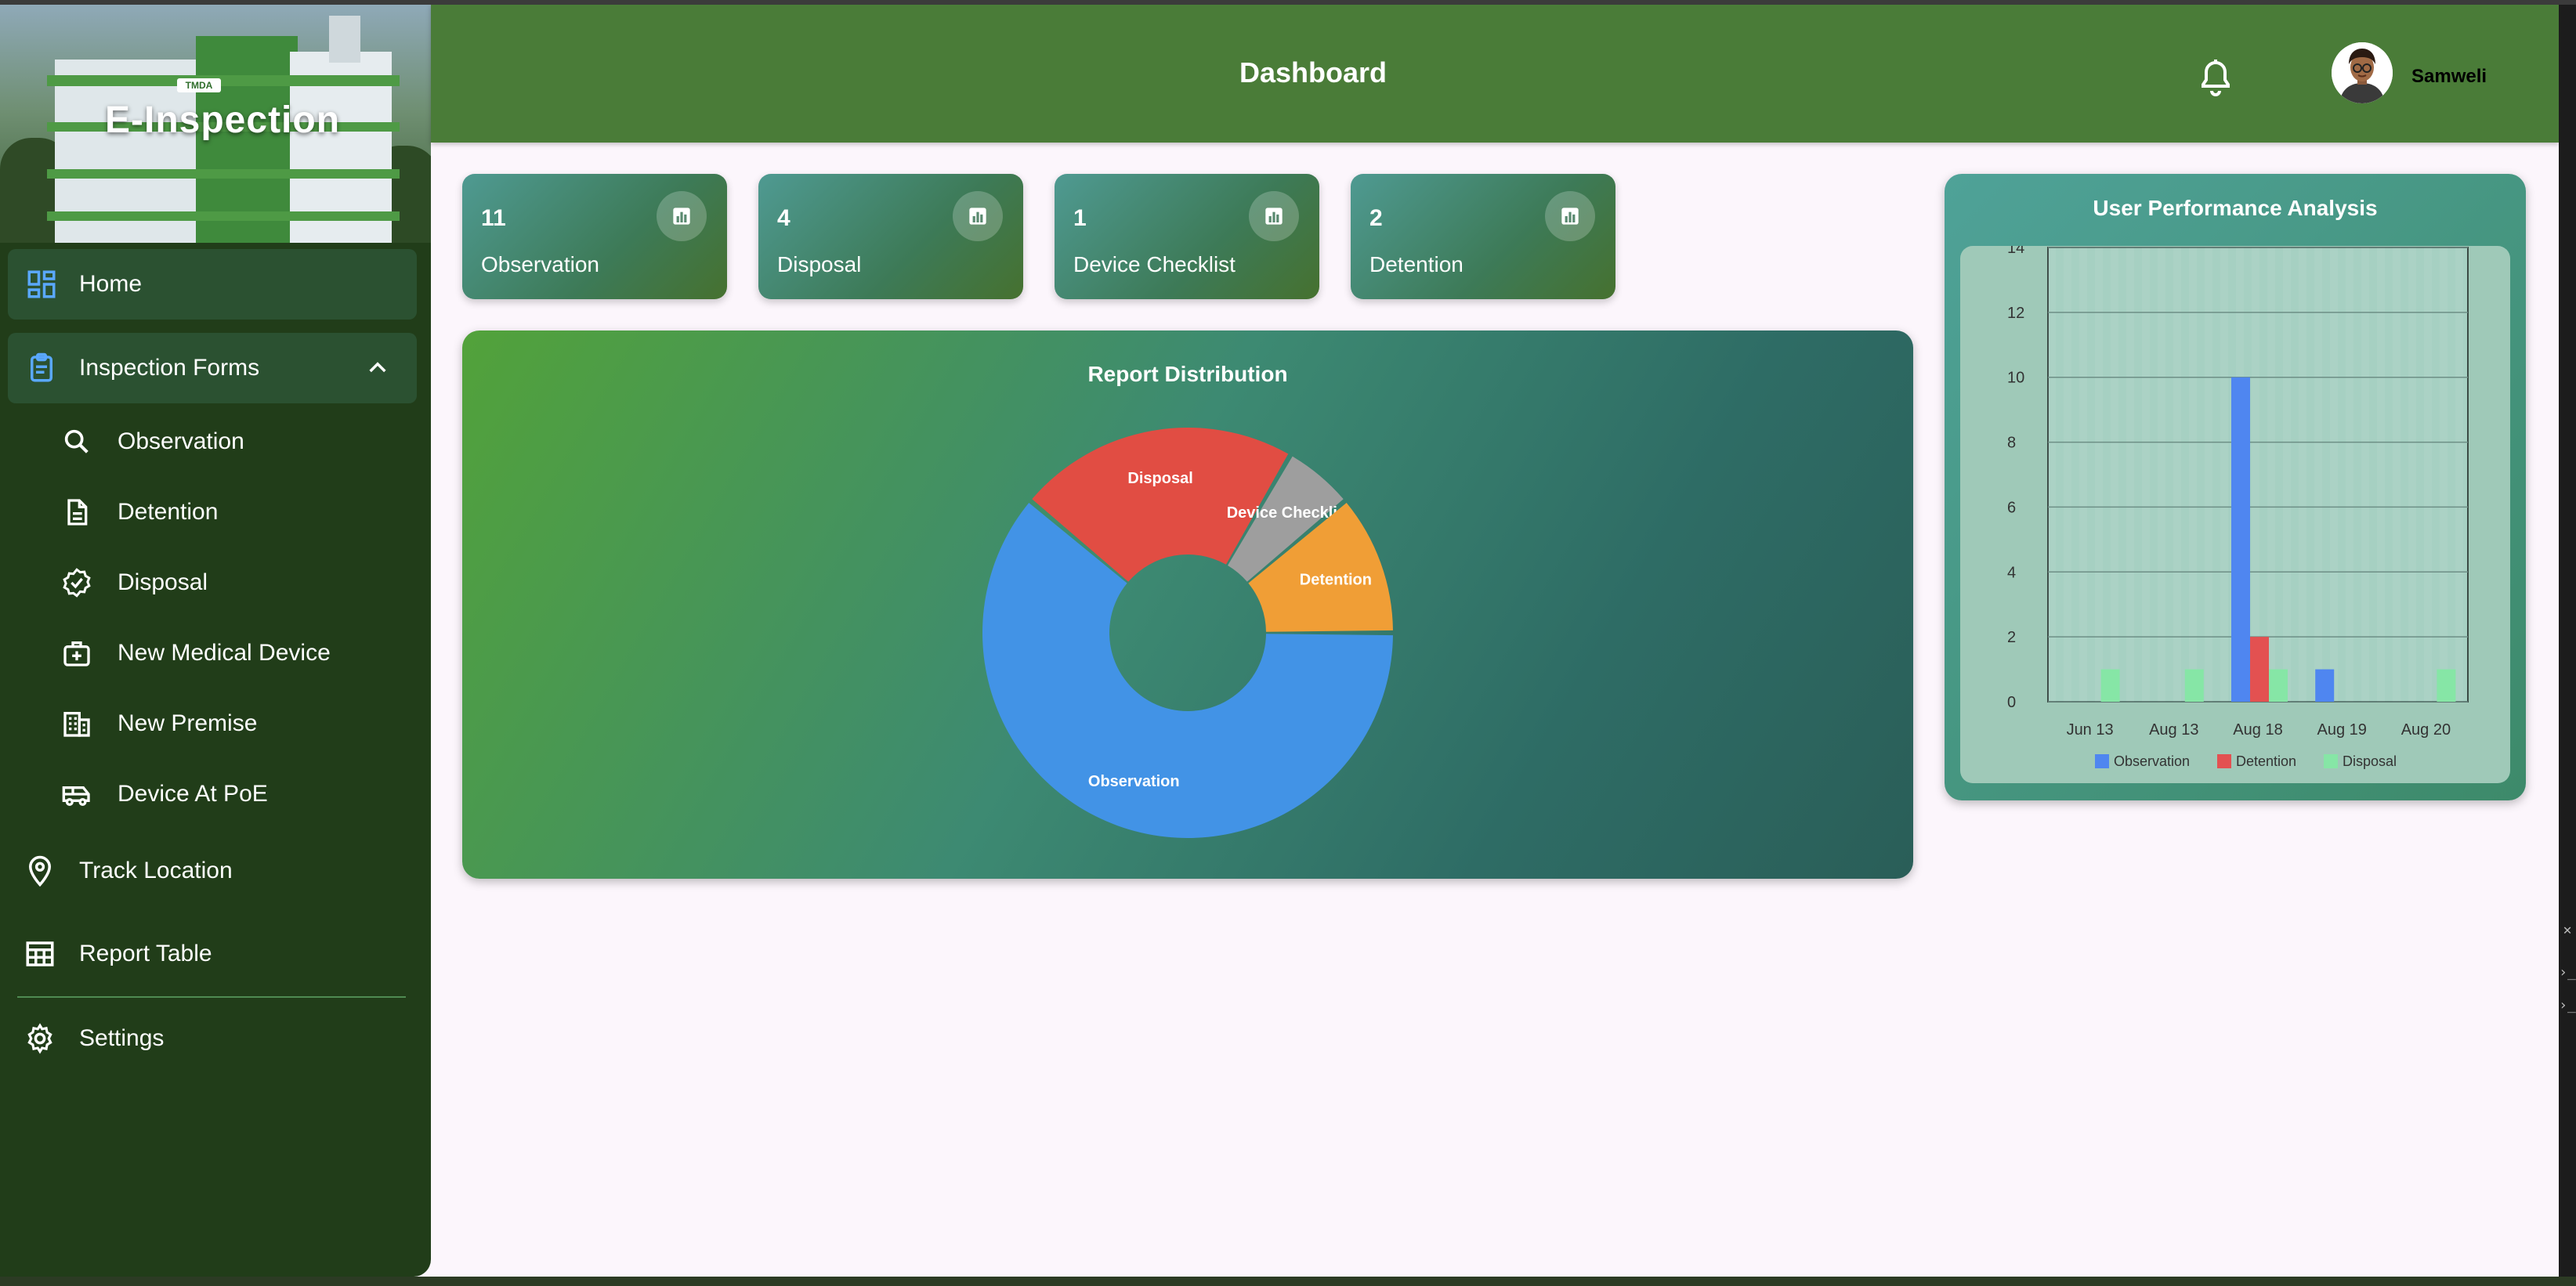  I want to click on user-avatar, so click(2362, 72).